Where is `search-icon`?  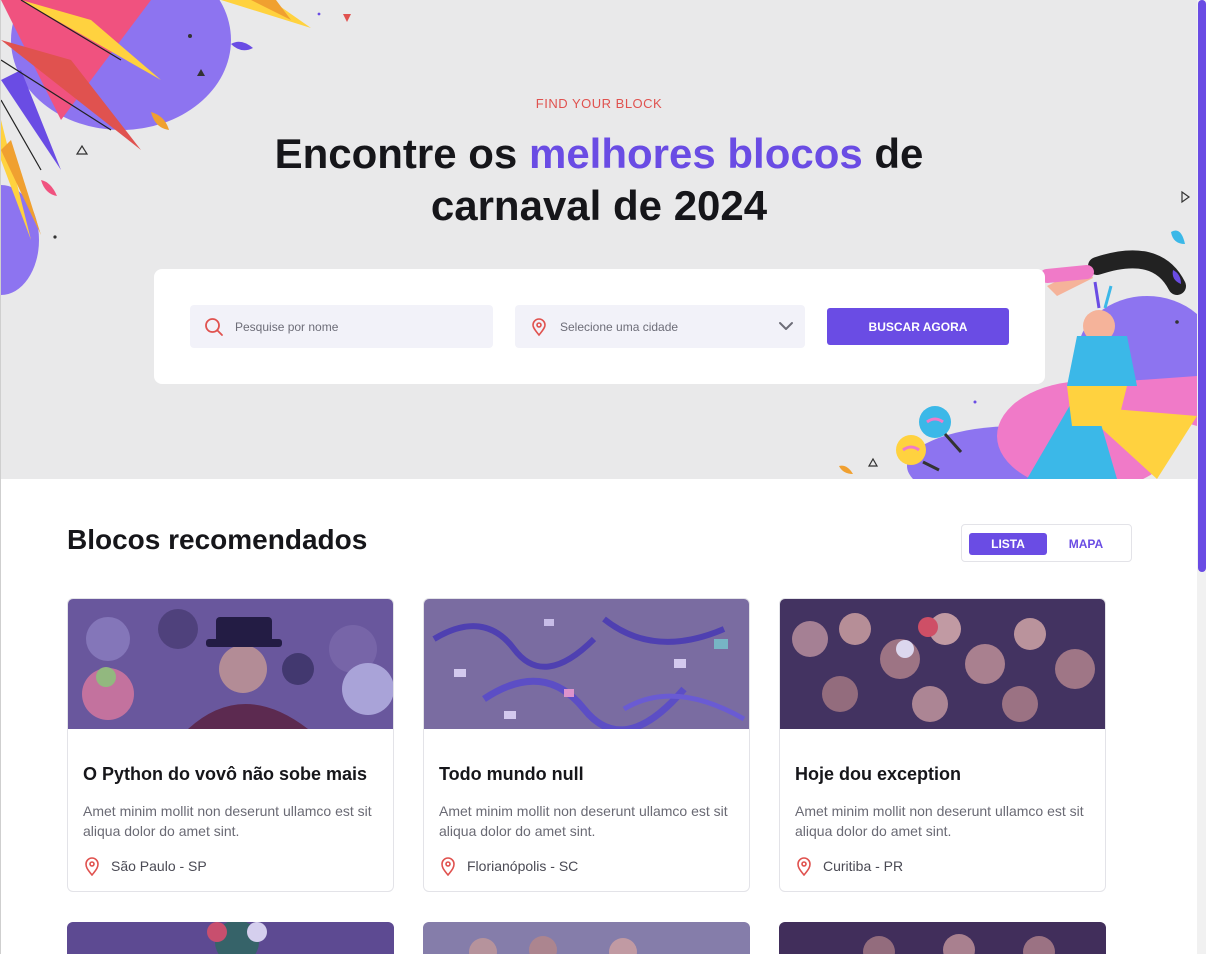 search-icon is located at coordinates (214, 327).